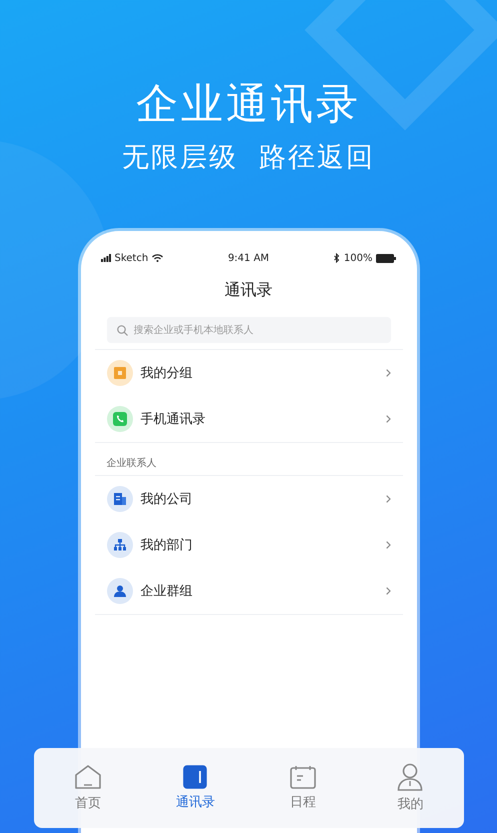 This screenshot has height=833, width=497. What do you see at coordinates (410, 788) in the screenshot?
I see `tab: 我的` at bounding box center [410, 788].